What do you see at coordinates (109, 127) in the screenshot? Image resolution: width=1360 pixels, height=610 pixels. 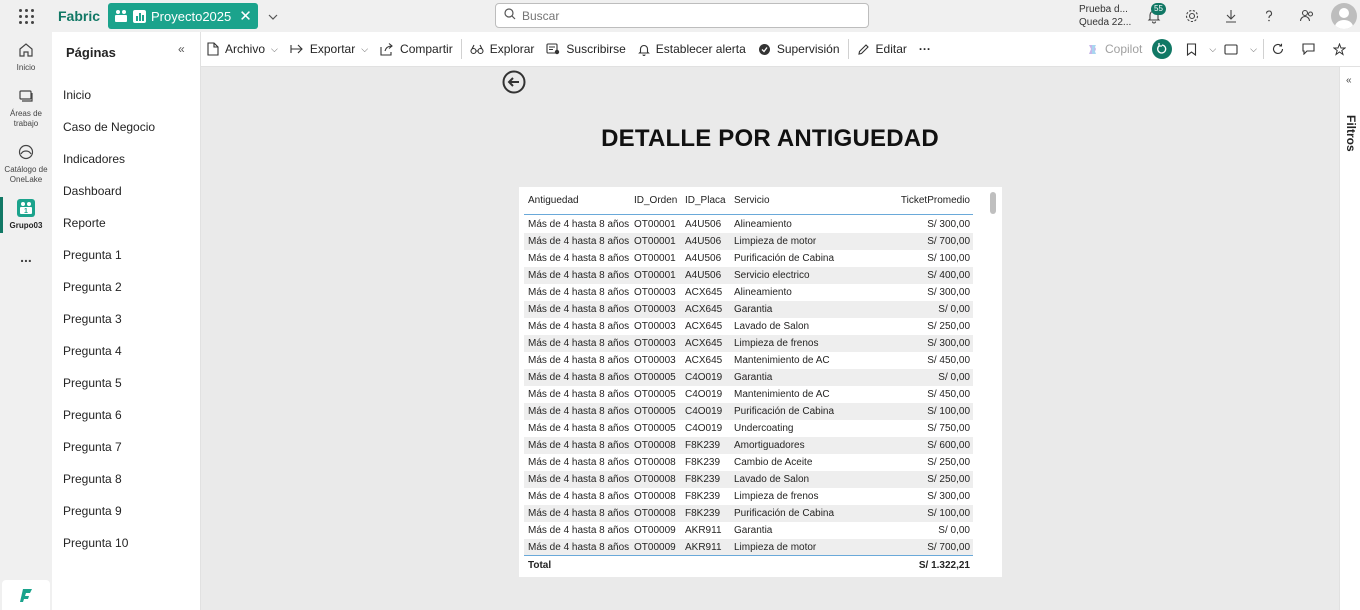 I see `page-item: Caso de Negocio` at bounding box center [109, 127].